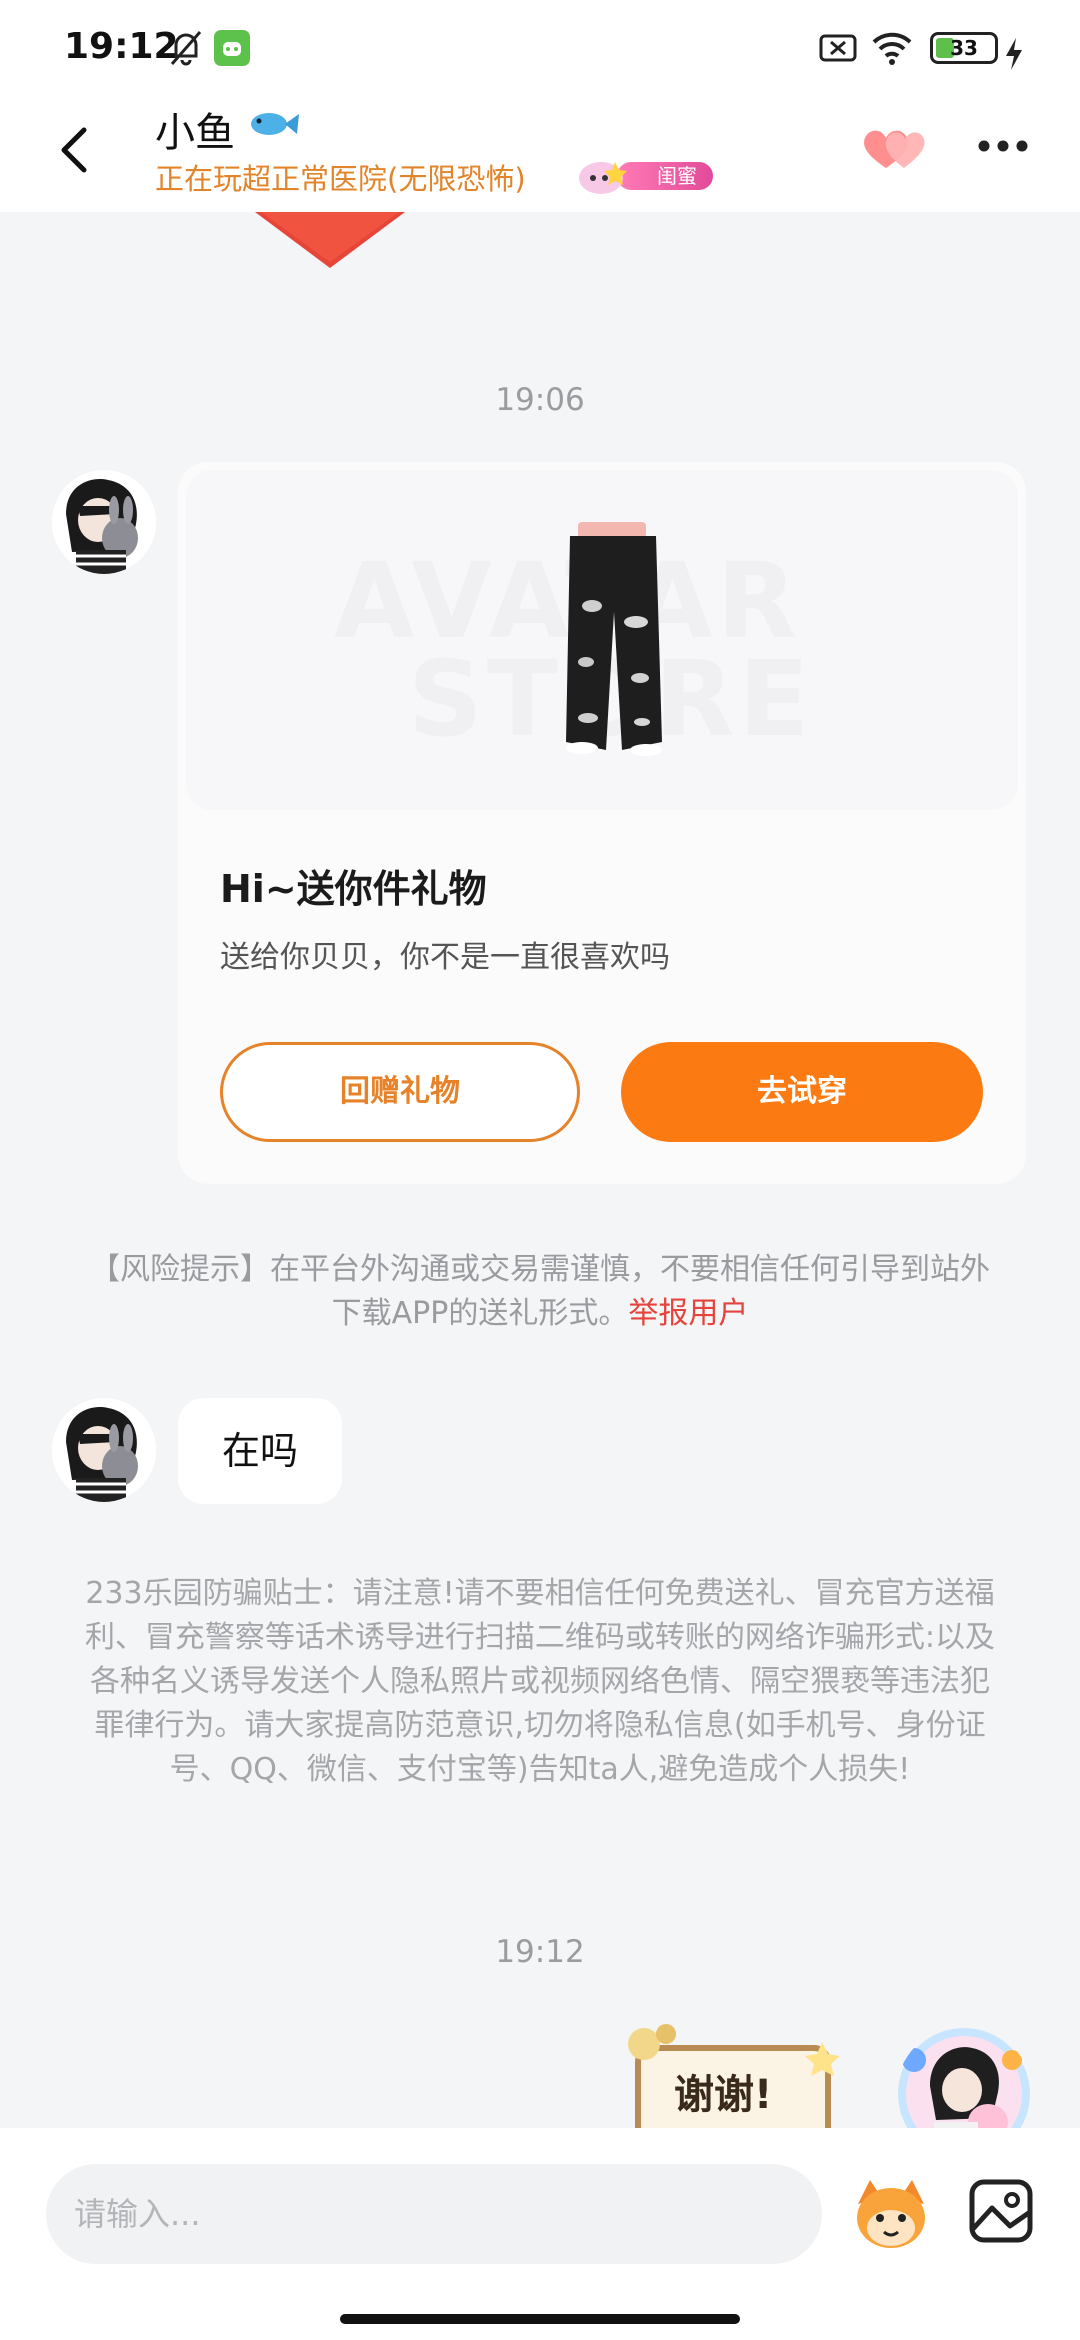  I want to click on back-arrow-icon, so click(76, 149).